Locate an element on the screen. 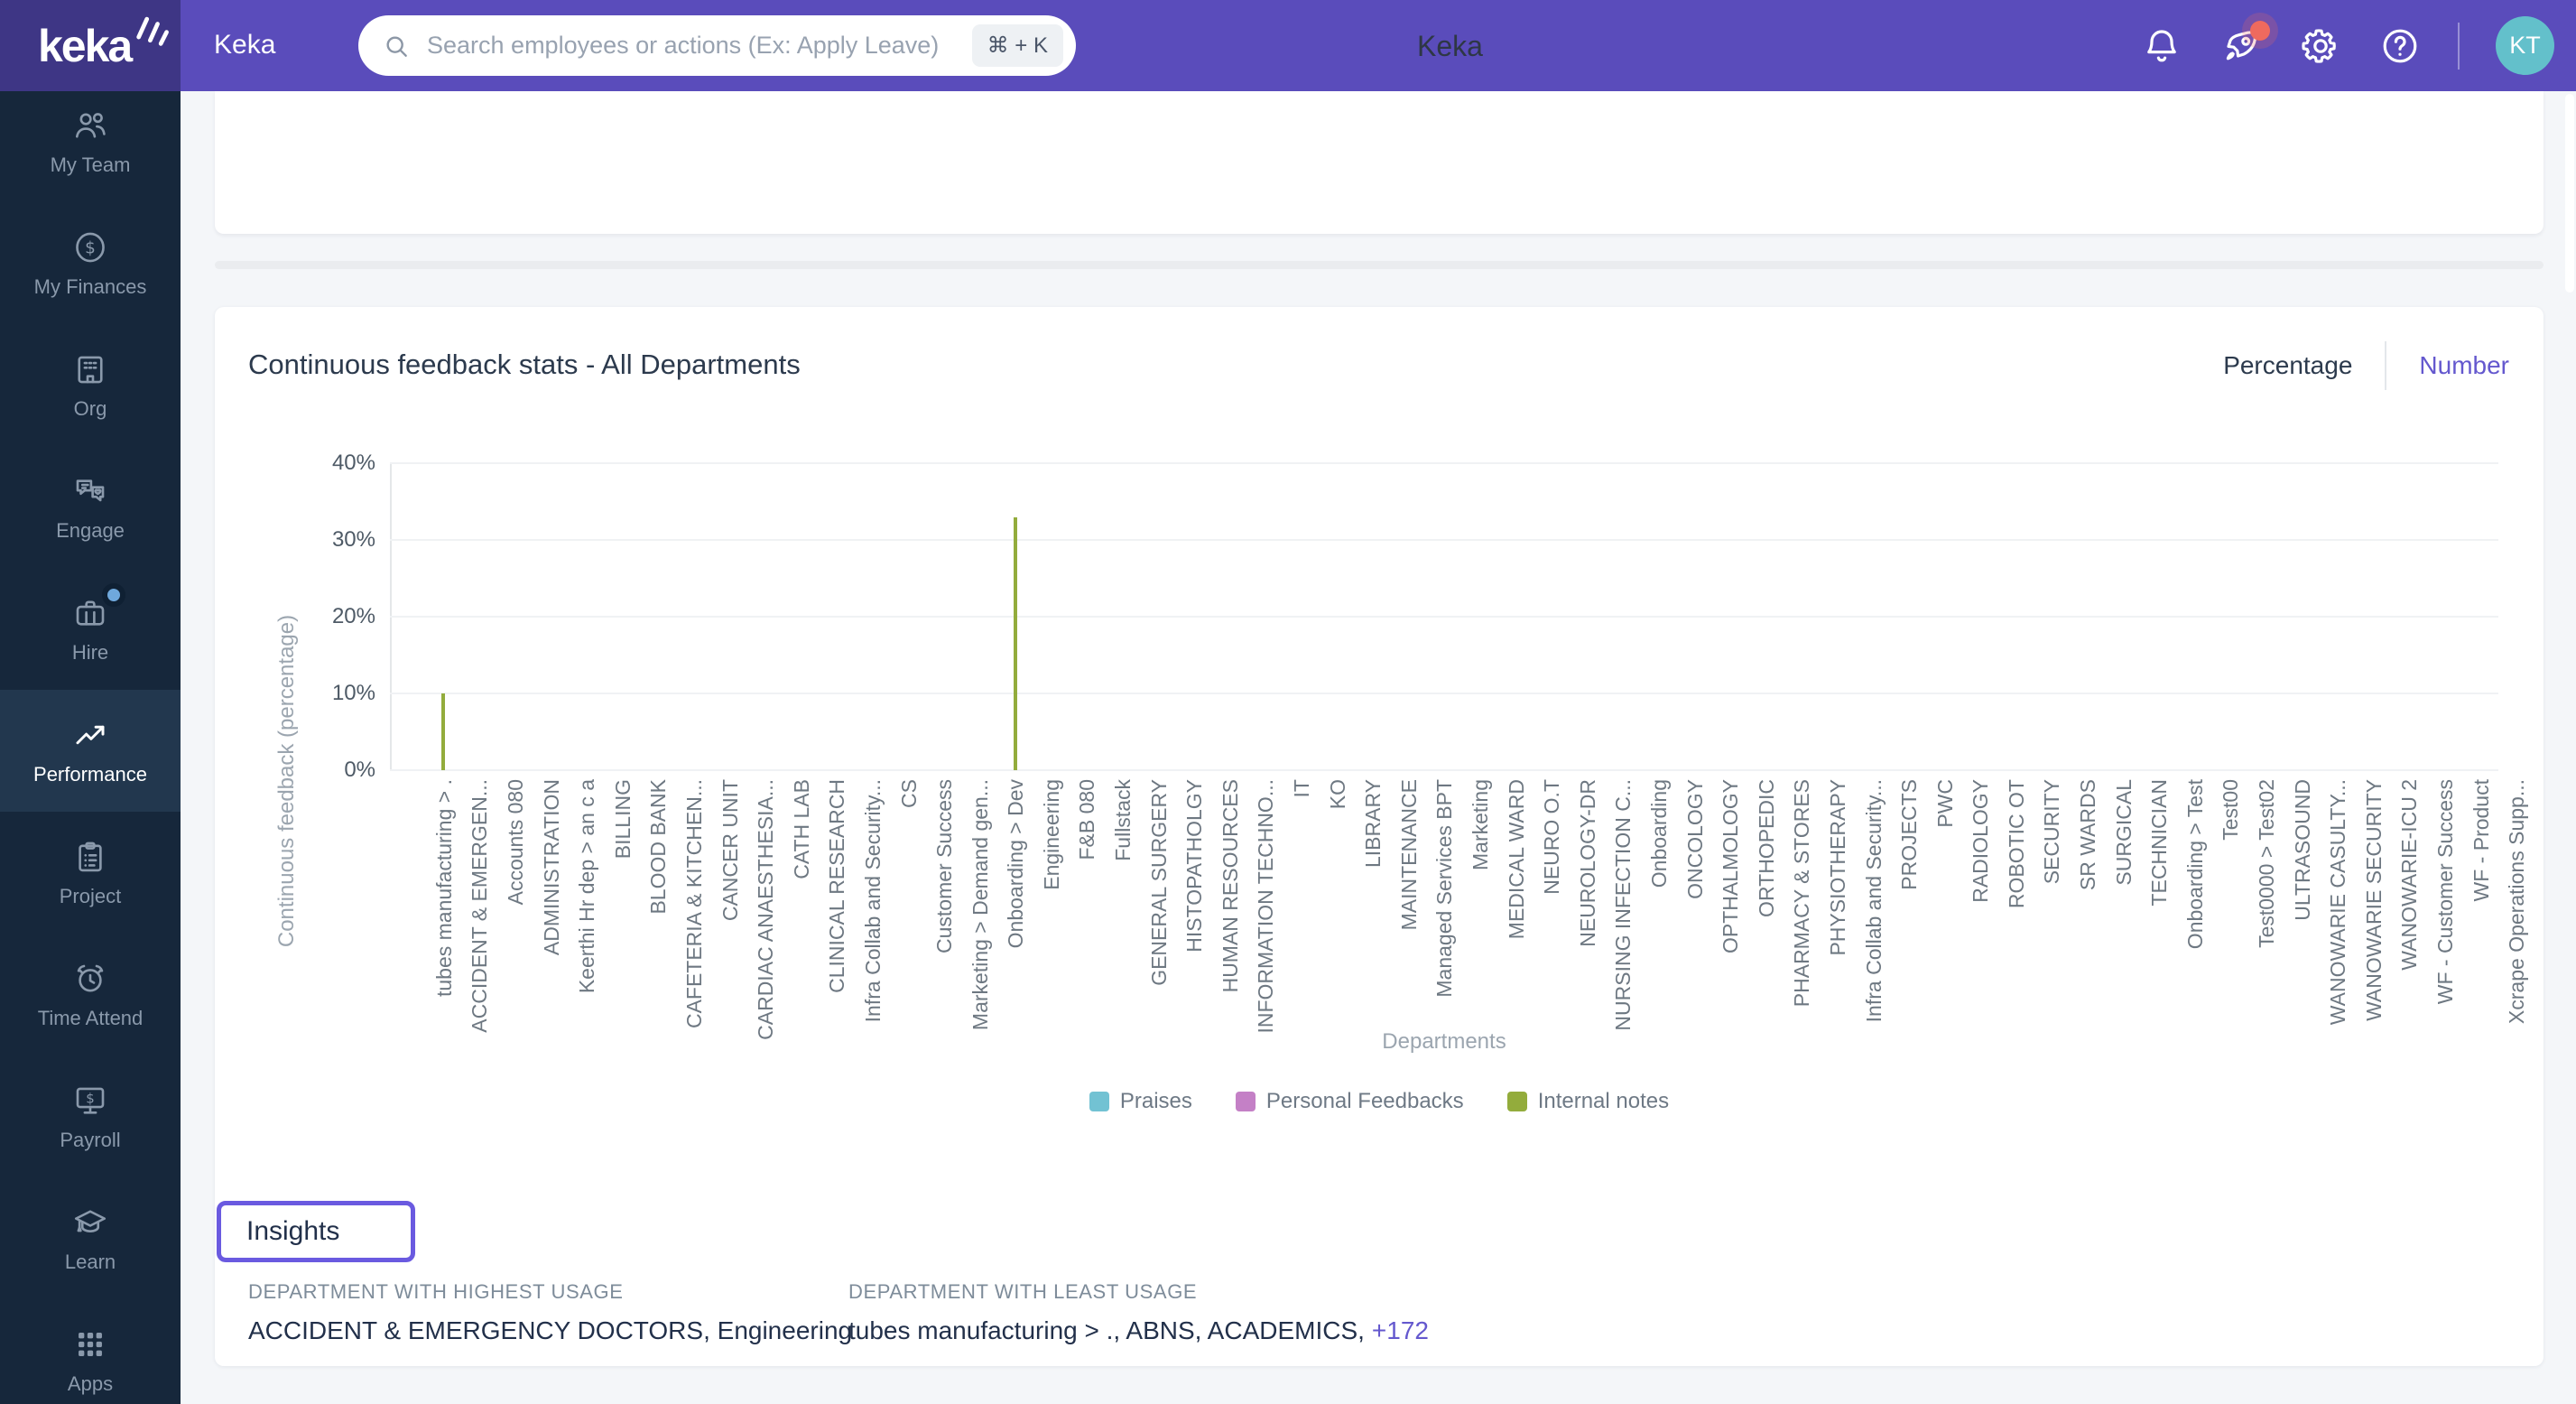 The width and height of the screenshot is (2576, 1404). search-shortcut-badge: ⌘ + K is located at coordinates (1017, 45).